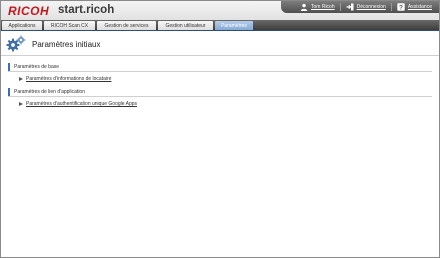  Describe the element at coordinates (37, 66) in the screenshot. I see `section-heading: Paramètres de base` at that location.